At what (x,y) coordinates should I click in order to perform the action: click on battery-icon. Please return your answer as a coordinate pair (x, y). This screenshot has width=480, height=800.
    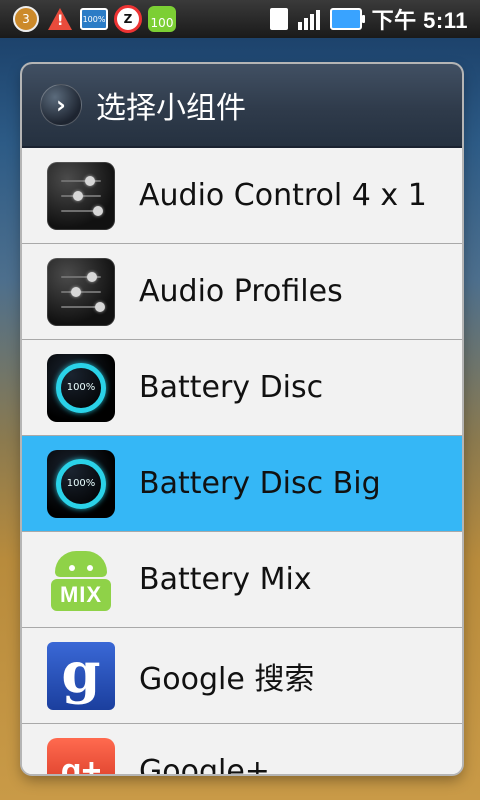
    Looking at the image, I should click on (347, 19).